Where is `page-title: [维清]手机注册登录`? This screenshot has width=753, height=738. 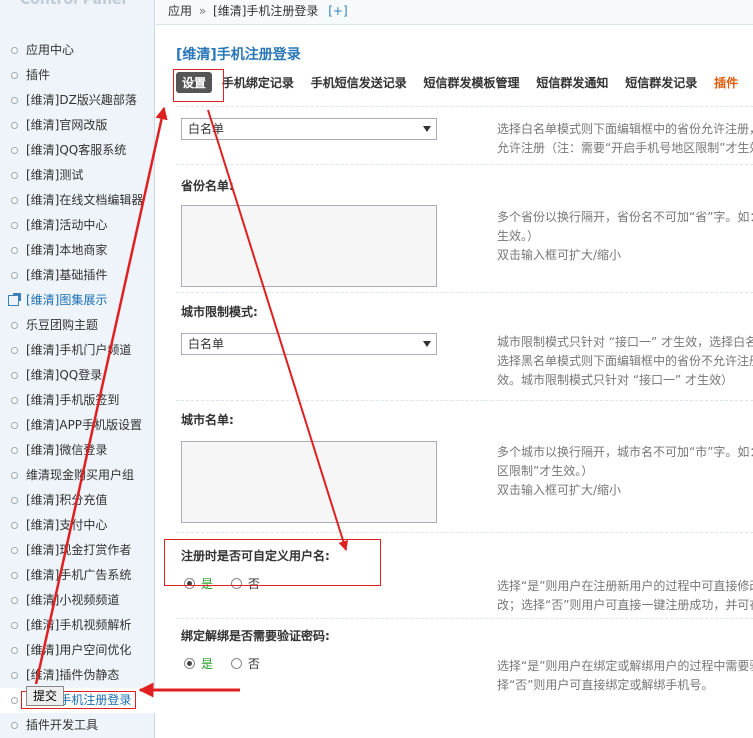 page-title: [维清]手机注册登录 is located at coordinates (238, 55).